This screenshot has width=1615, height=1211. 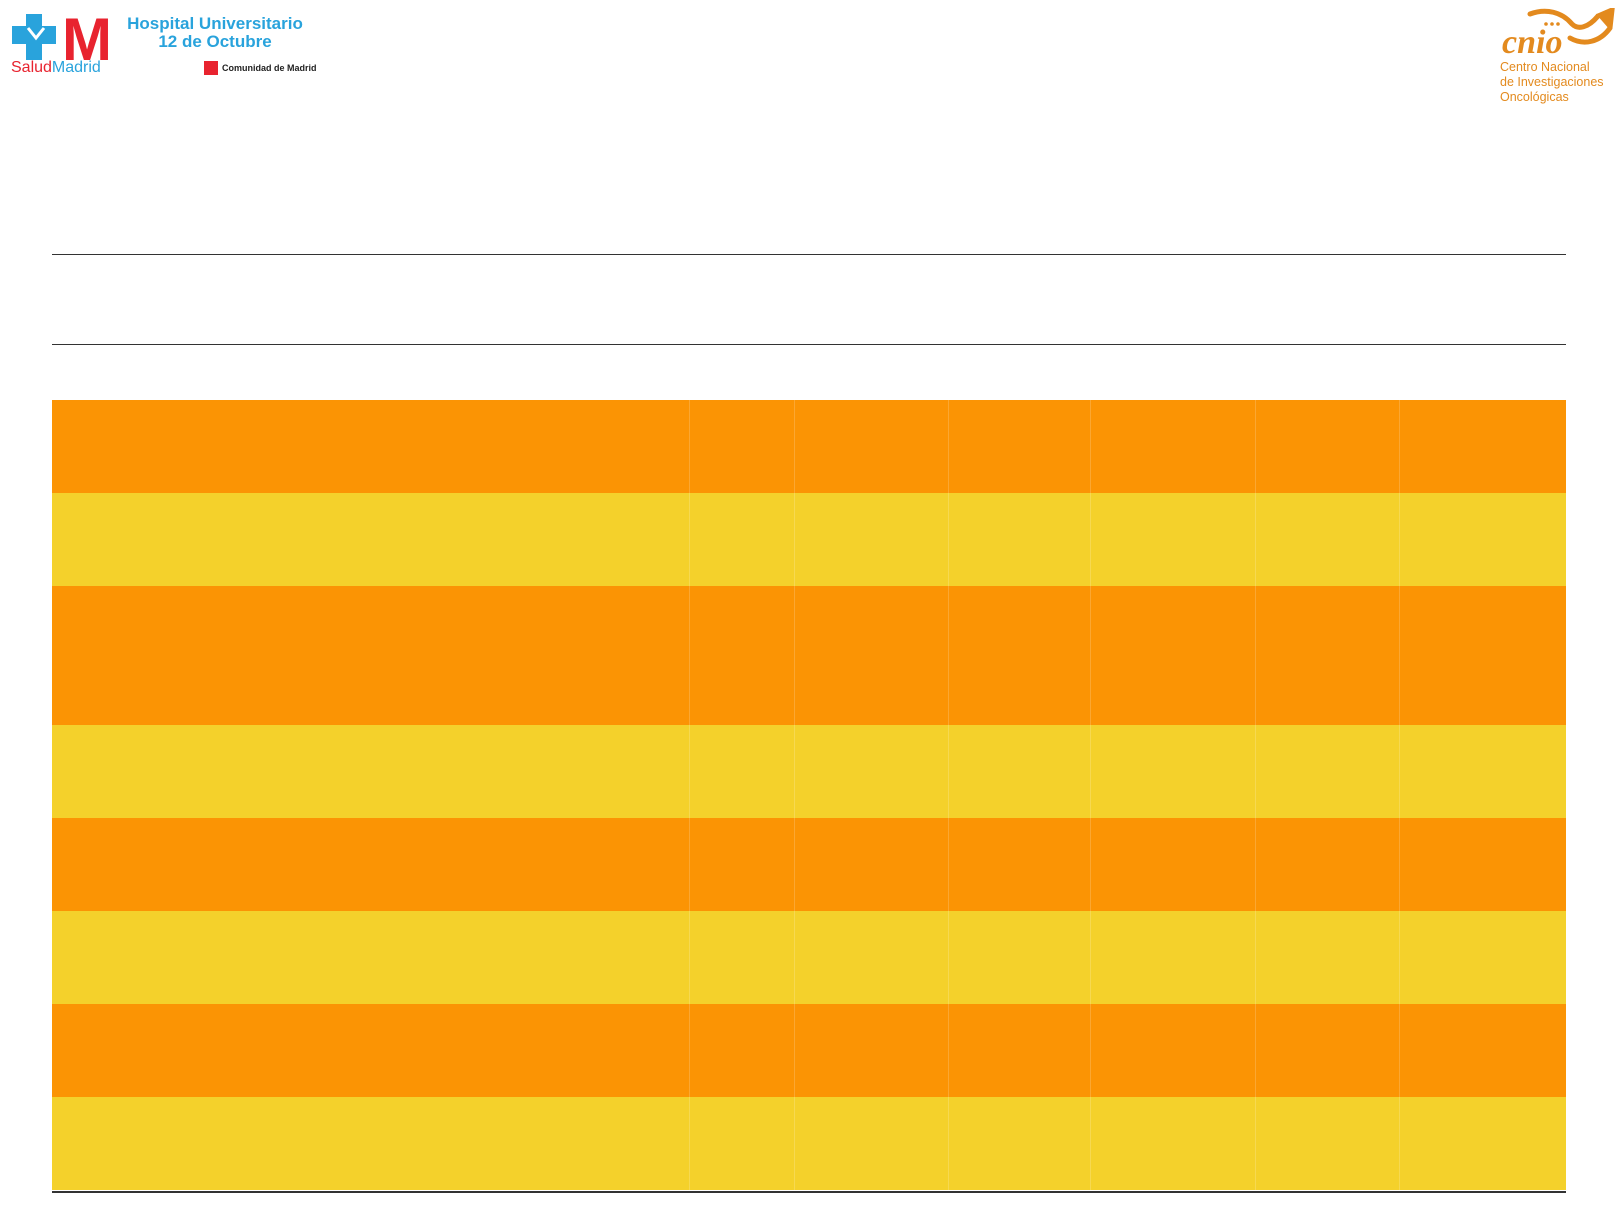 What do you see at coordinates (31, 67) in the screenshot?
I see `brand-word-salud: Salud` at bounding box center [31, 67].